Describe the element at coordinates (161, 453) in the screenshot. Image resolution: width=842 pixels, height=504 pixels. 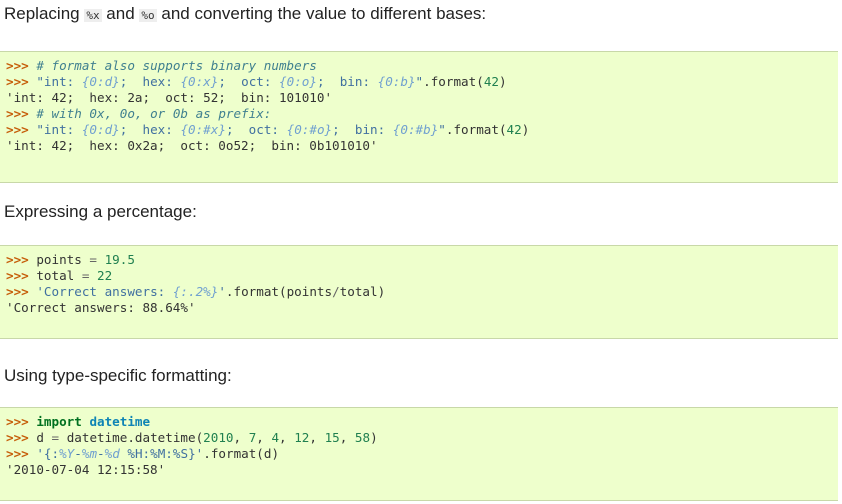
I see `string-literal: %M:` at that location.